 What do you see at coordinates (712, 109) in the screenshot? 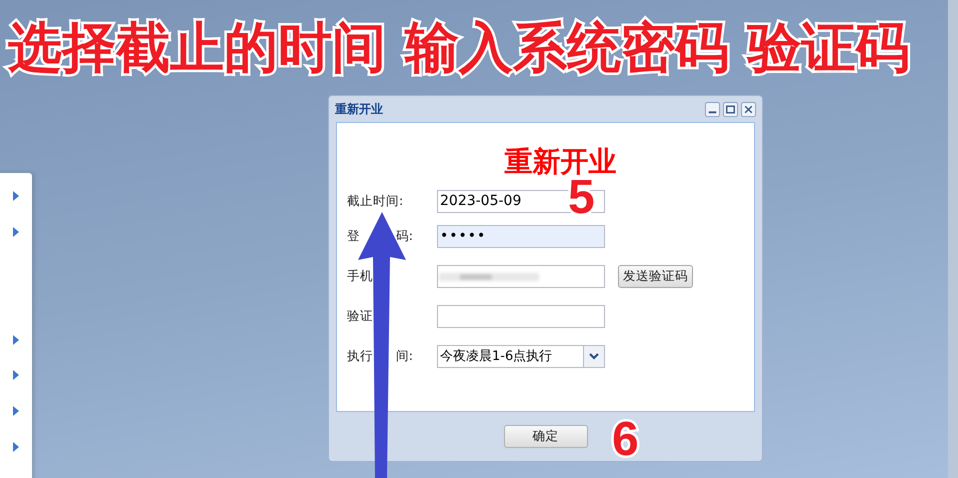
I see `minimize-icon` at bounding box center [712, 109].